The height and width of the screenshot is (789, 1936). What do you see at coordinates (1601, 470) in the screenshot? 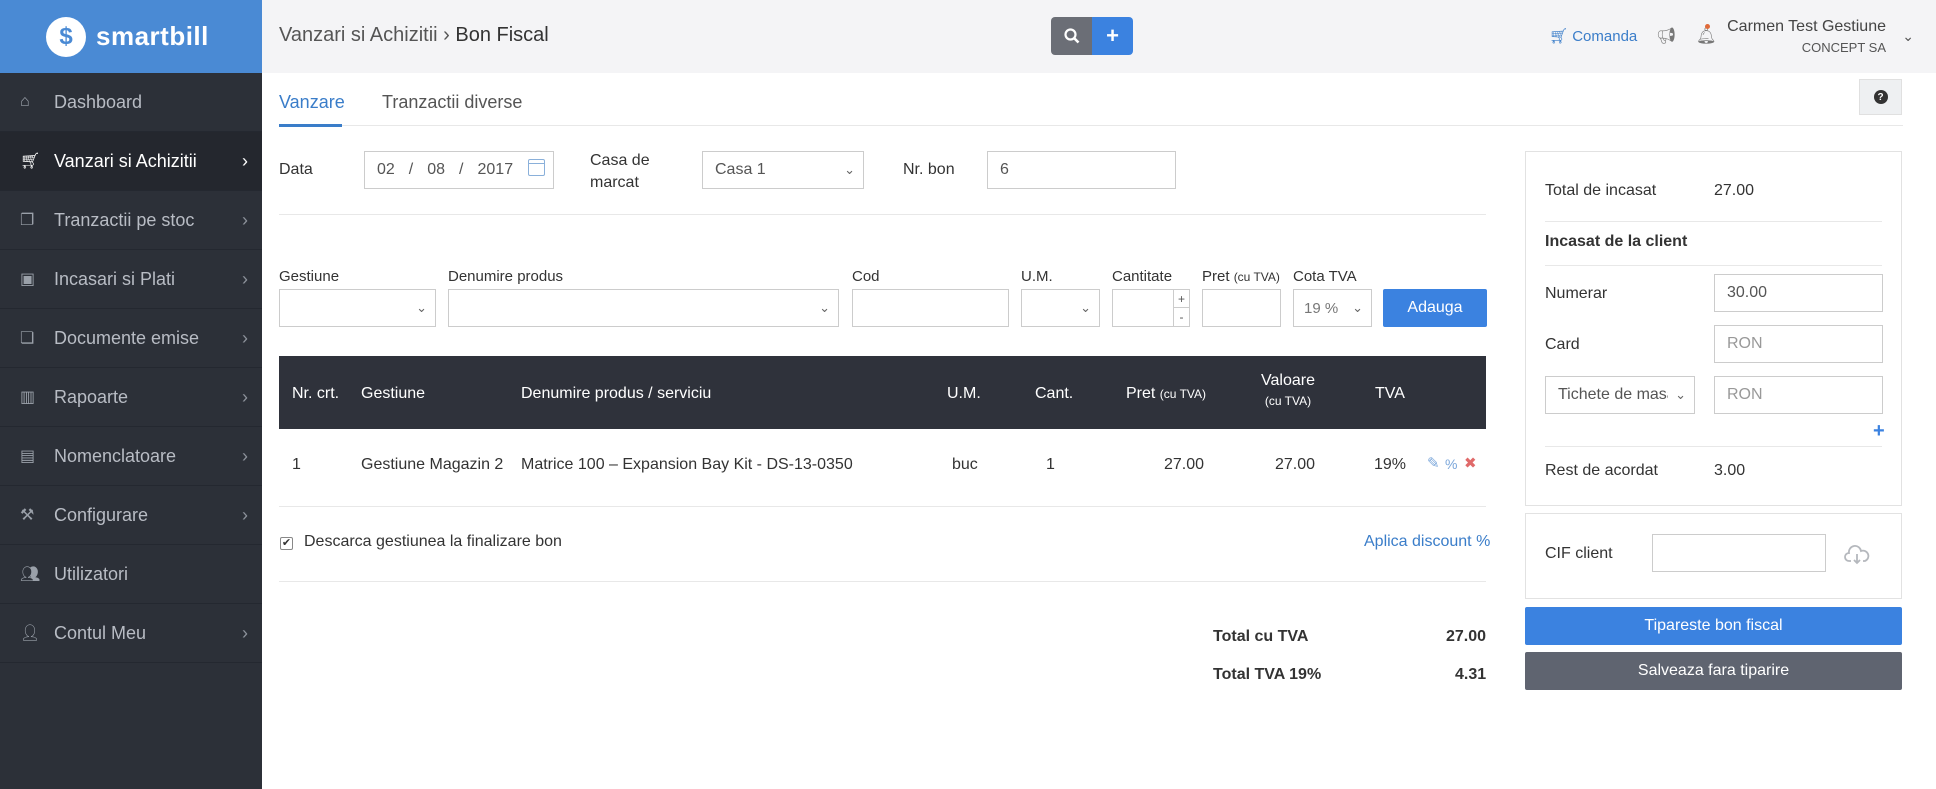
I see `rest-label: Rest de acordat` at bounding box center [1601, 470].